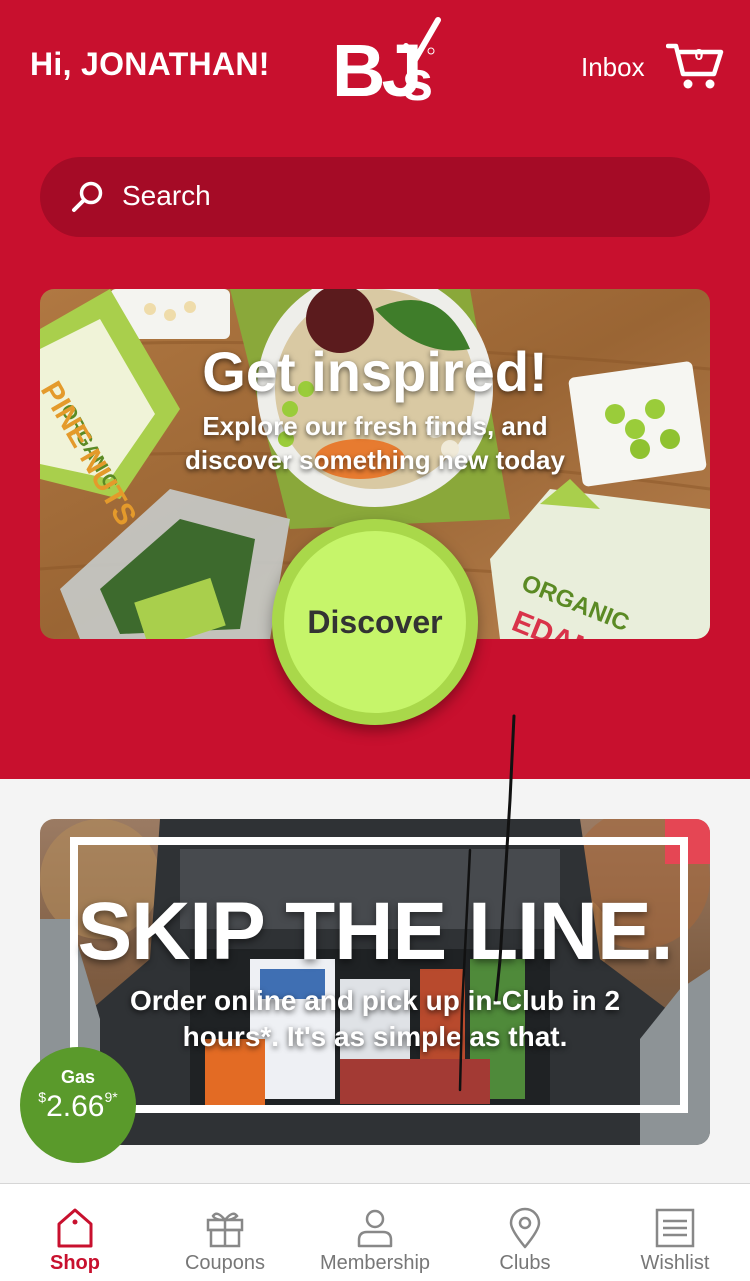  I want to click on gas-price-fraction: 9*, so click(111, 1097).